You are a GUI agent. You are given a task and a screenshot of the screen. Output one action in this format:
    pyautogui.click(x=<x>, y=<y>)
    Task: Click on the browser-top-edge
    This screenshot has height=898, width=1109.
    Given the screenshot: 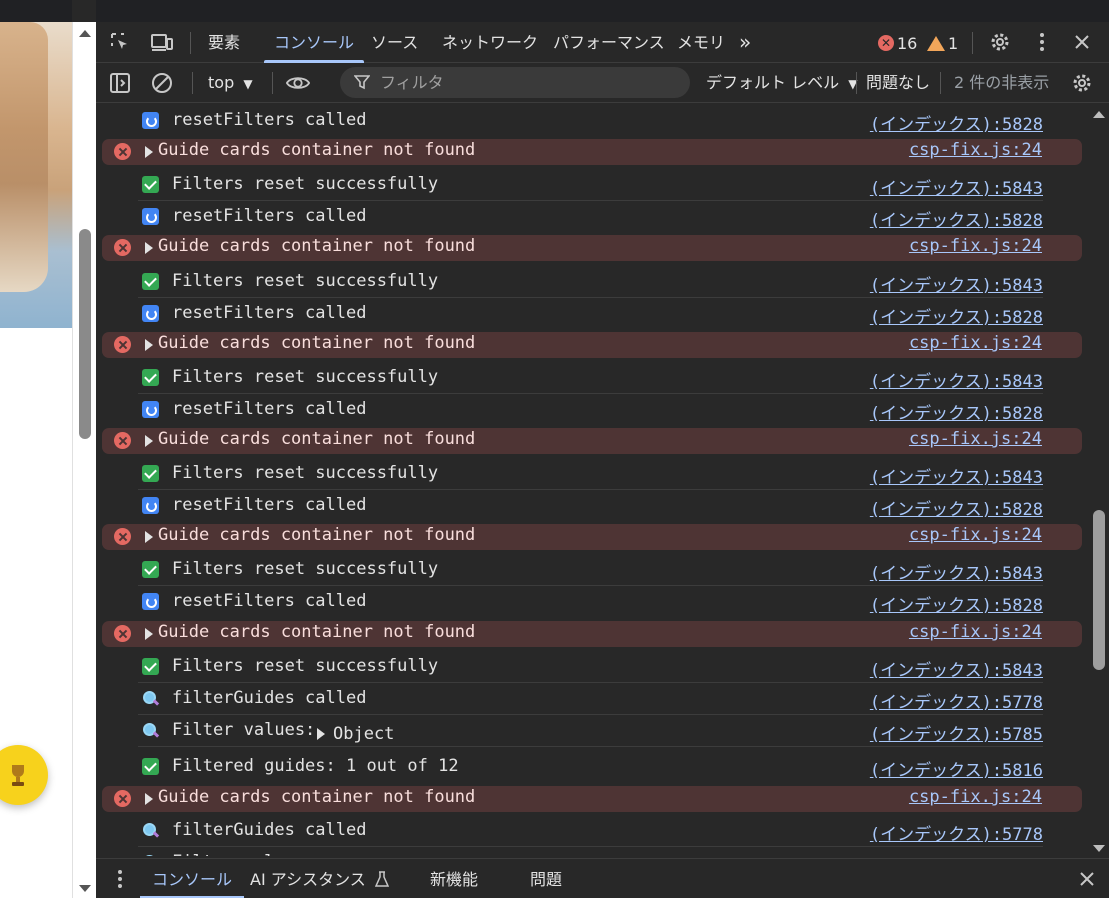 What is the action you would take?
    pyautogui.click(x=36, y=11)
    